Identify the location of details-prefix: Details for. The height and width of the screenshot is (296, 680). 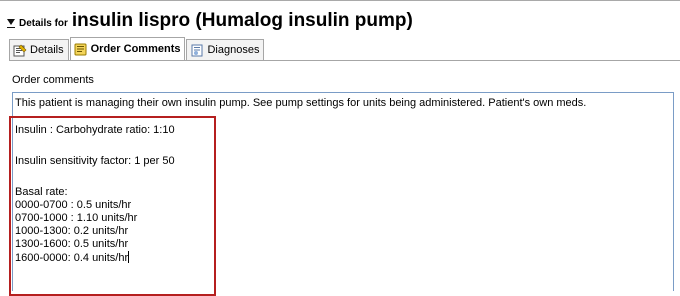
(43, 23).